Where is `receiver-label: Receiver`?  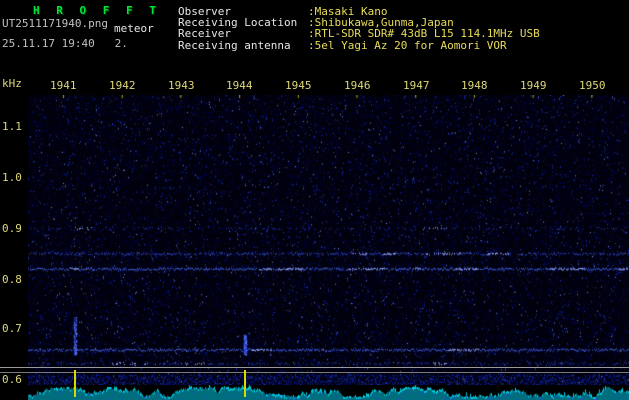
receiver-label: Receiver is located at coordinates (204, 33).